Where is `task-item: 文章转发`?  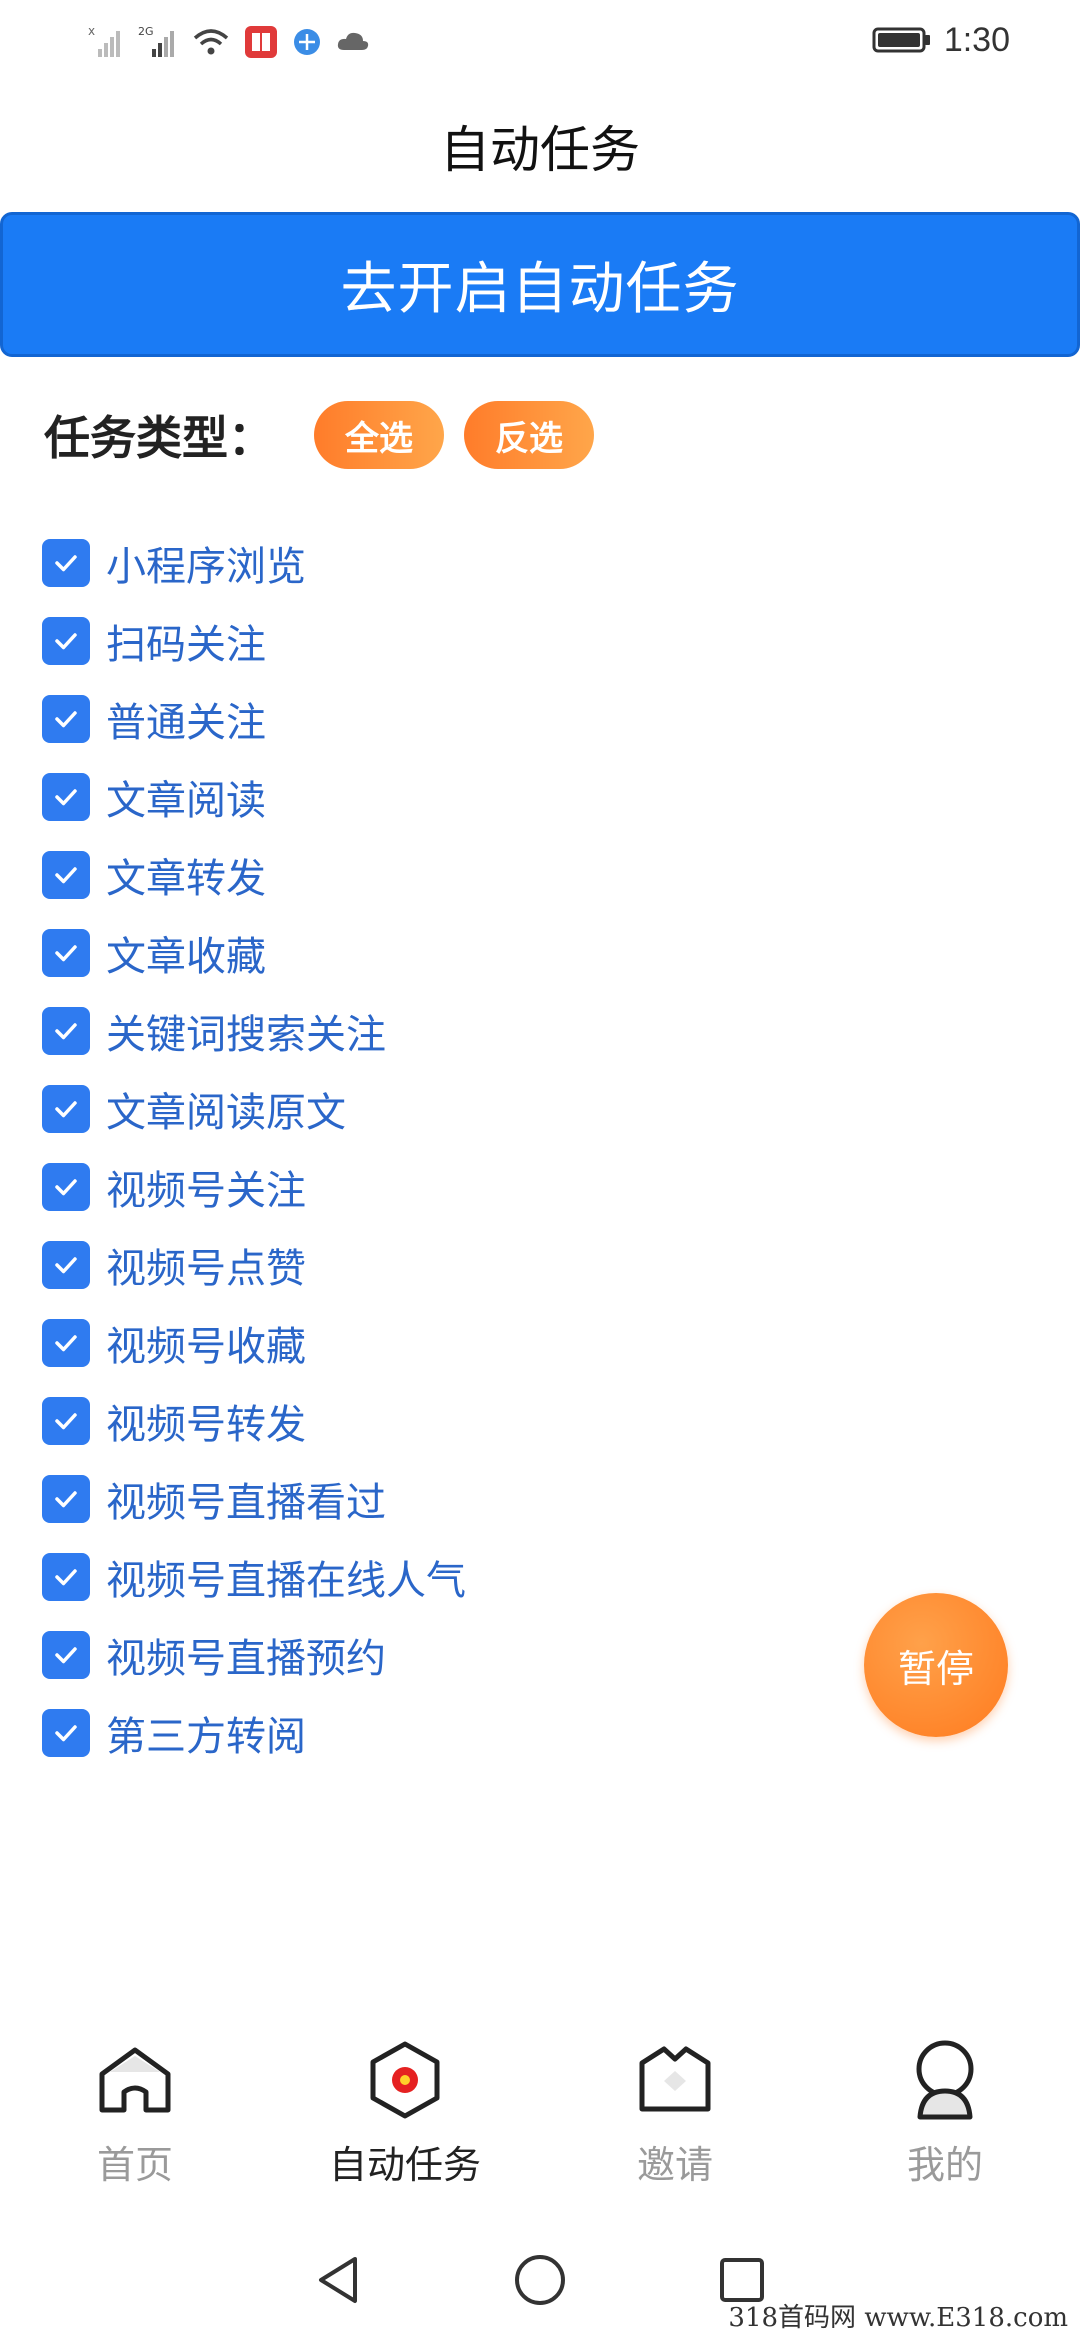 task-item: 文章转发 is located at coordinates (492, 875).